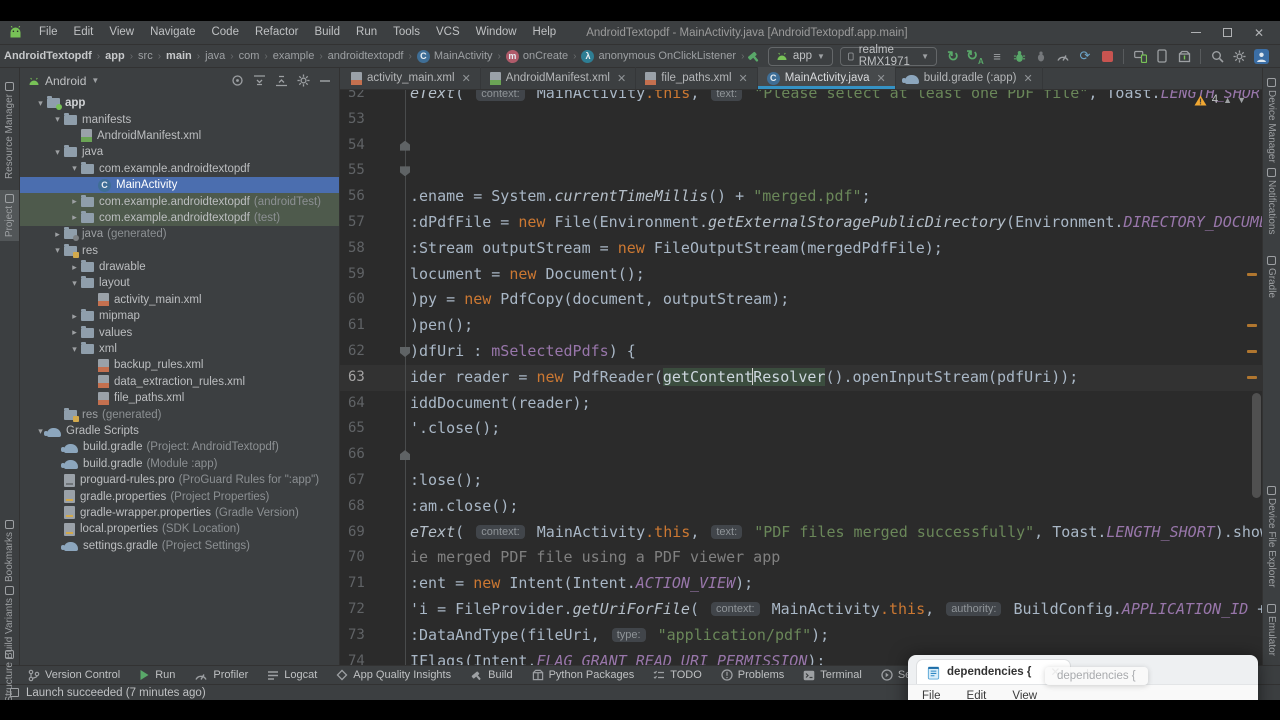  What do you see at coordinates (1195, 32) in the screenshot?
I see `minimize-icon` at bounding box center [1195, 32].